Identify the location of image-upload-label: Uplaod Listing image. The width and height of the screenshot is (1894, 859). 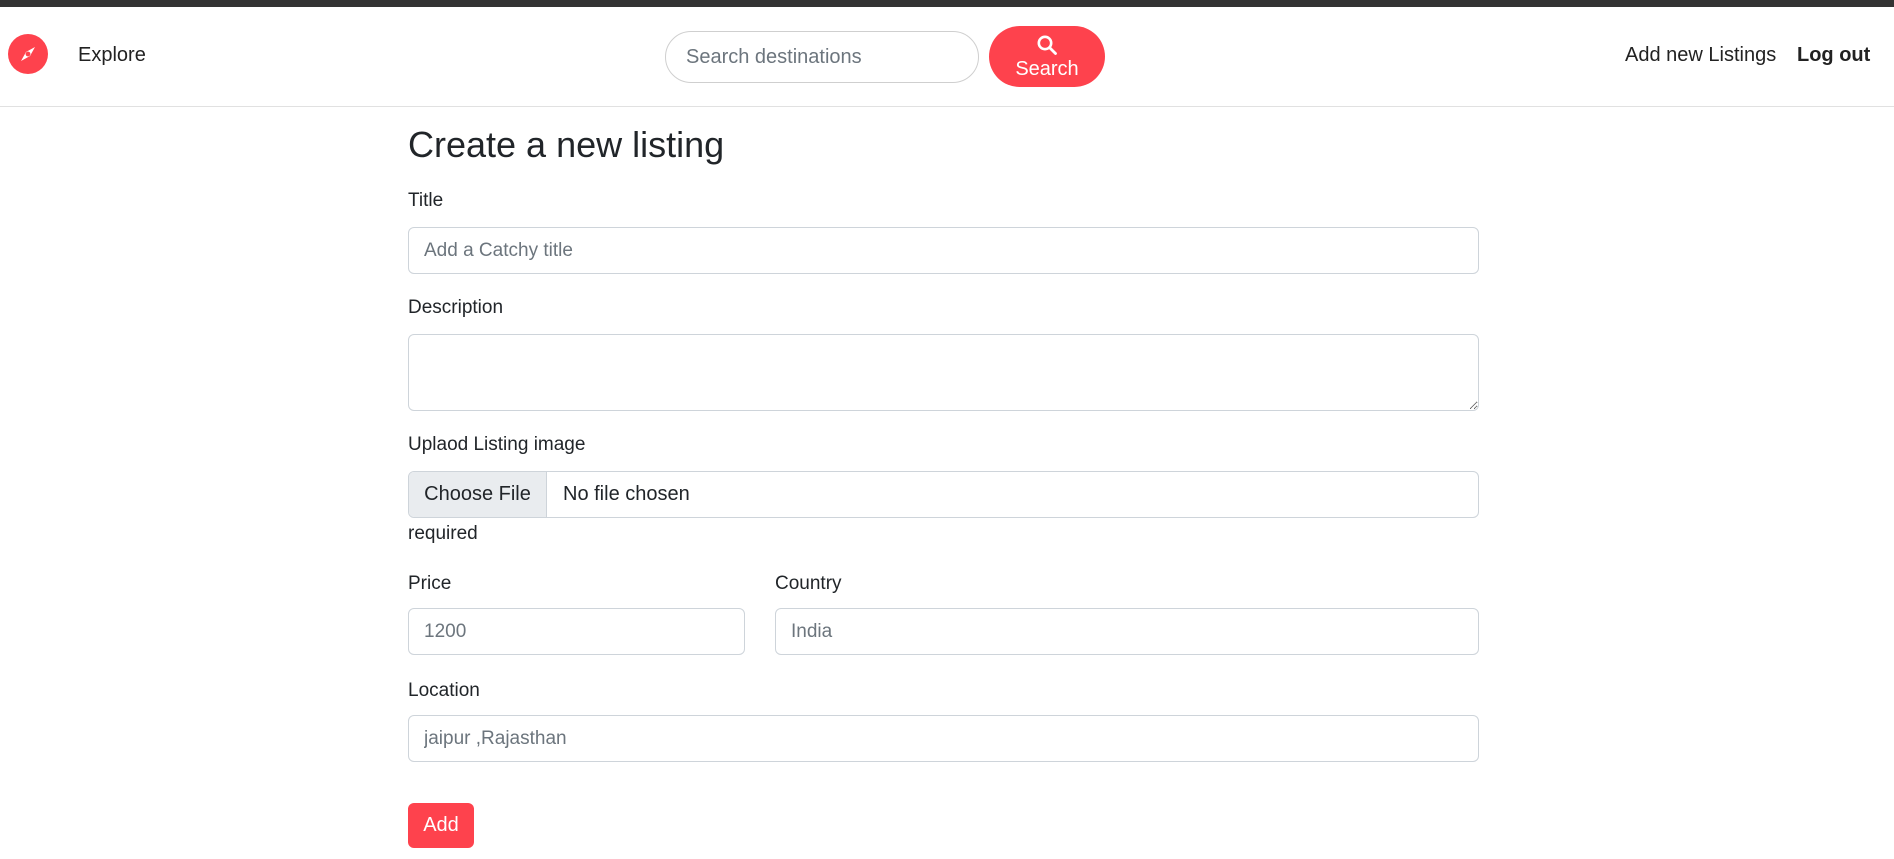
(497, 444).